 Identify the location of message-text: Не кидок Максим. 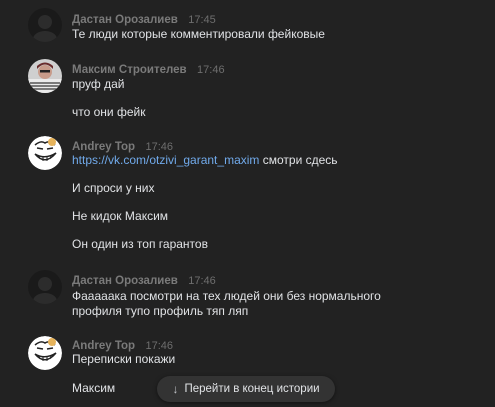
(120, 216).